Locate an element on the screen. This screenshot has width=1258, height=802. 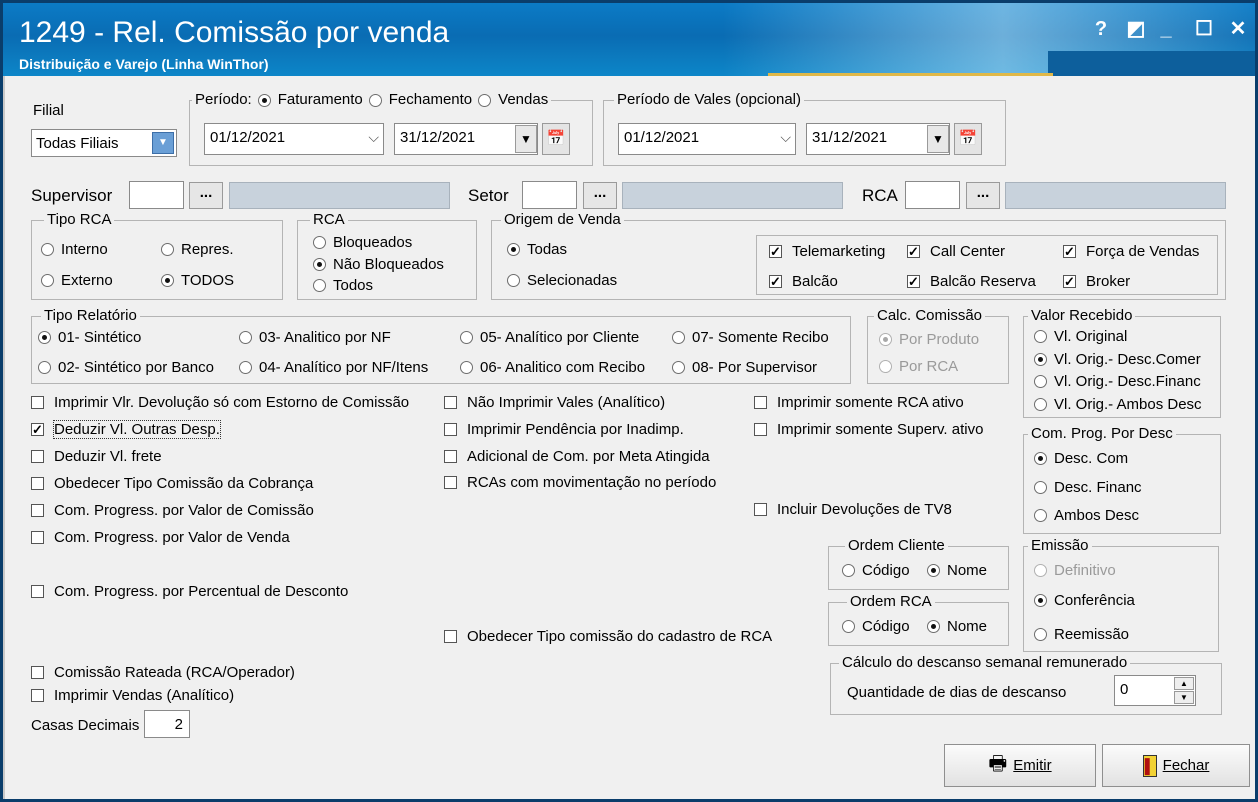
vales-end-value: 31/12/2021 is located at coordinates (850, 137).